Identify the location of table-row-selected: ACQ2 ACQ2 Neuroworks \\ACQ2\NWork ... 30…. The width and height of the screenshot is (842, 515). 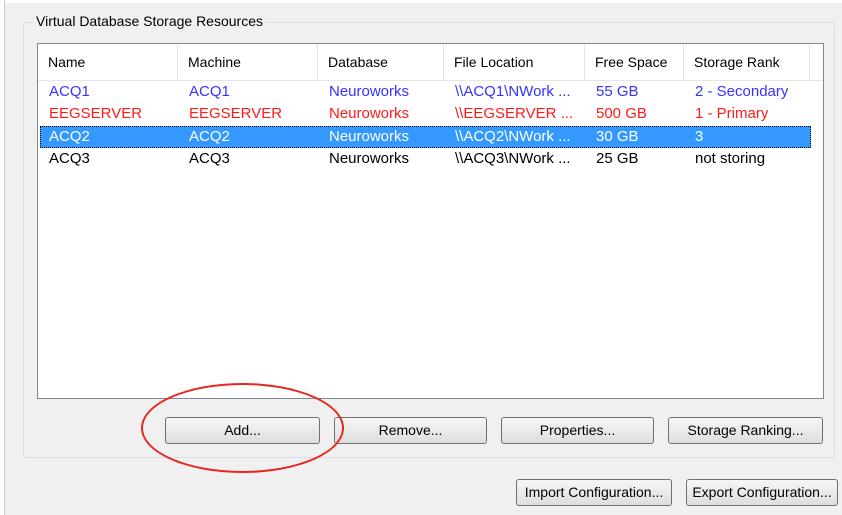
(425, 137).